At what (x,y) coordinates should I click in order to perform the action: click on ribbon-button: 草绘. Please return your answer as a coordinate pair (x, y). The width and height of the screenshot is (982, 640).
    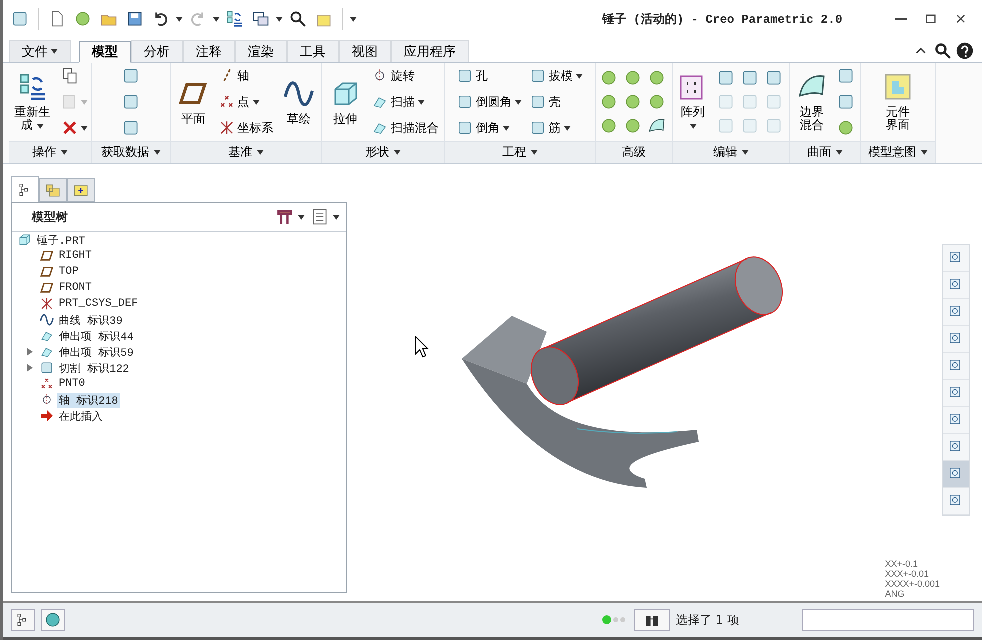
    Looking at the image, I should click on (298, 102).